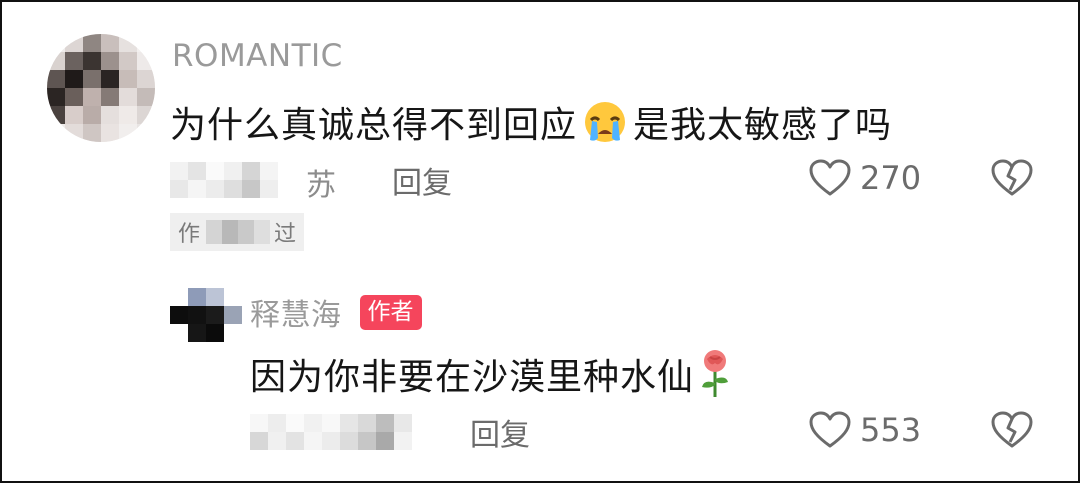 The height and width of the screenshot is (483, 1080). I want to click on like-count: 270, so click(891, 178).